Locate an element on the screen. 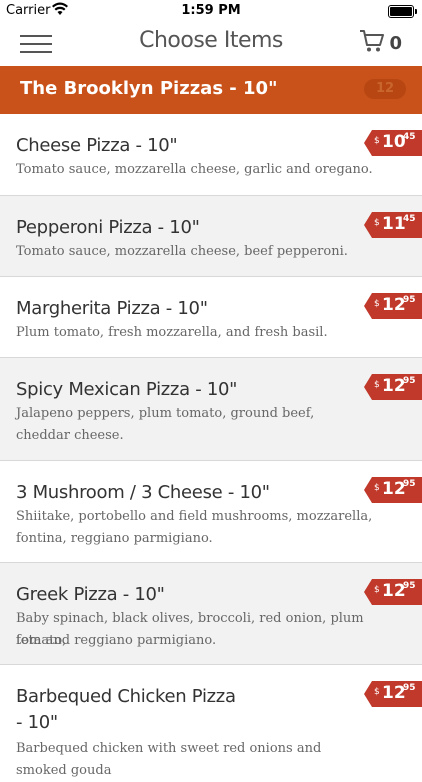 The height and width of the screenshot is (782, 422). item-name: Margherita Pizza - 10" is located at coordinates (112, 308).